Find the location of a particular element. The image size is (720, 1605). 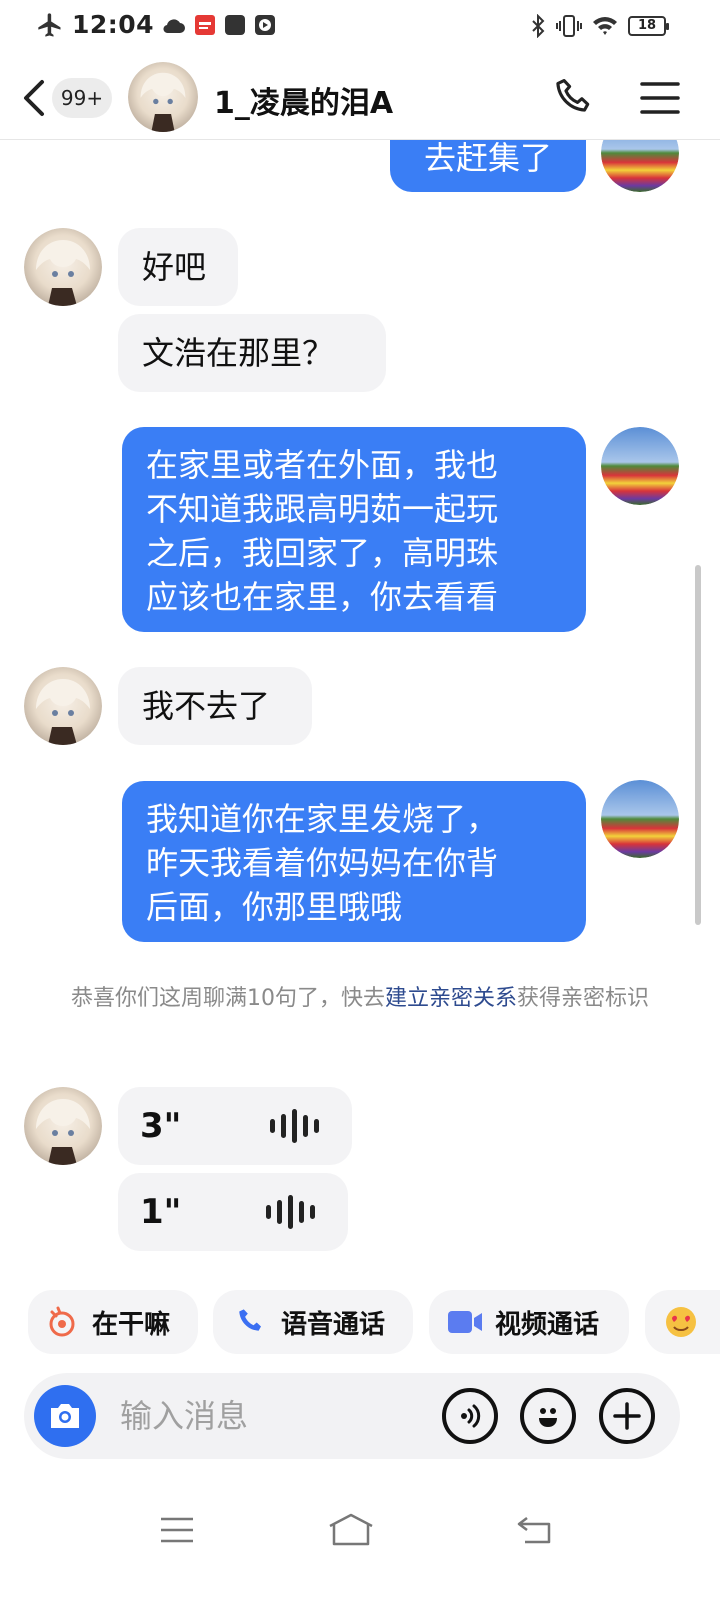

voice-input-button is located at coordinates (470, 1416).